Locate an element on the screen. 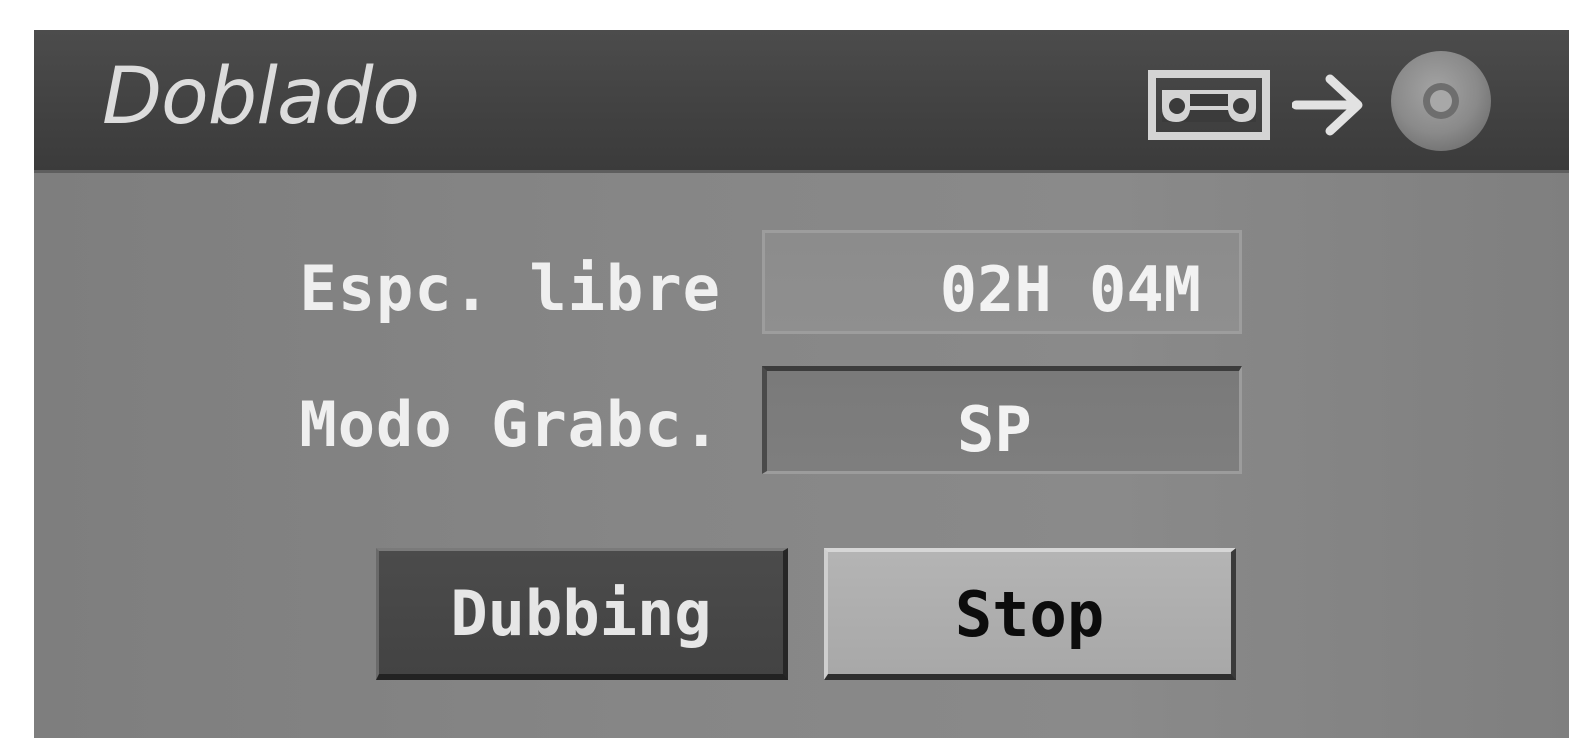  record-mode-label: Modo Grabc. is located at coordinates (510, 424).